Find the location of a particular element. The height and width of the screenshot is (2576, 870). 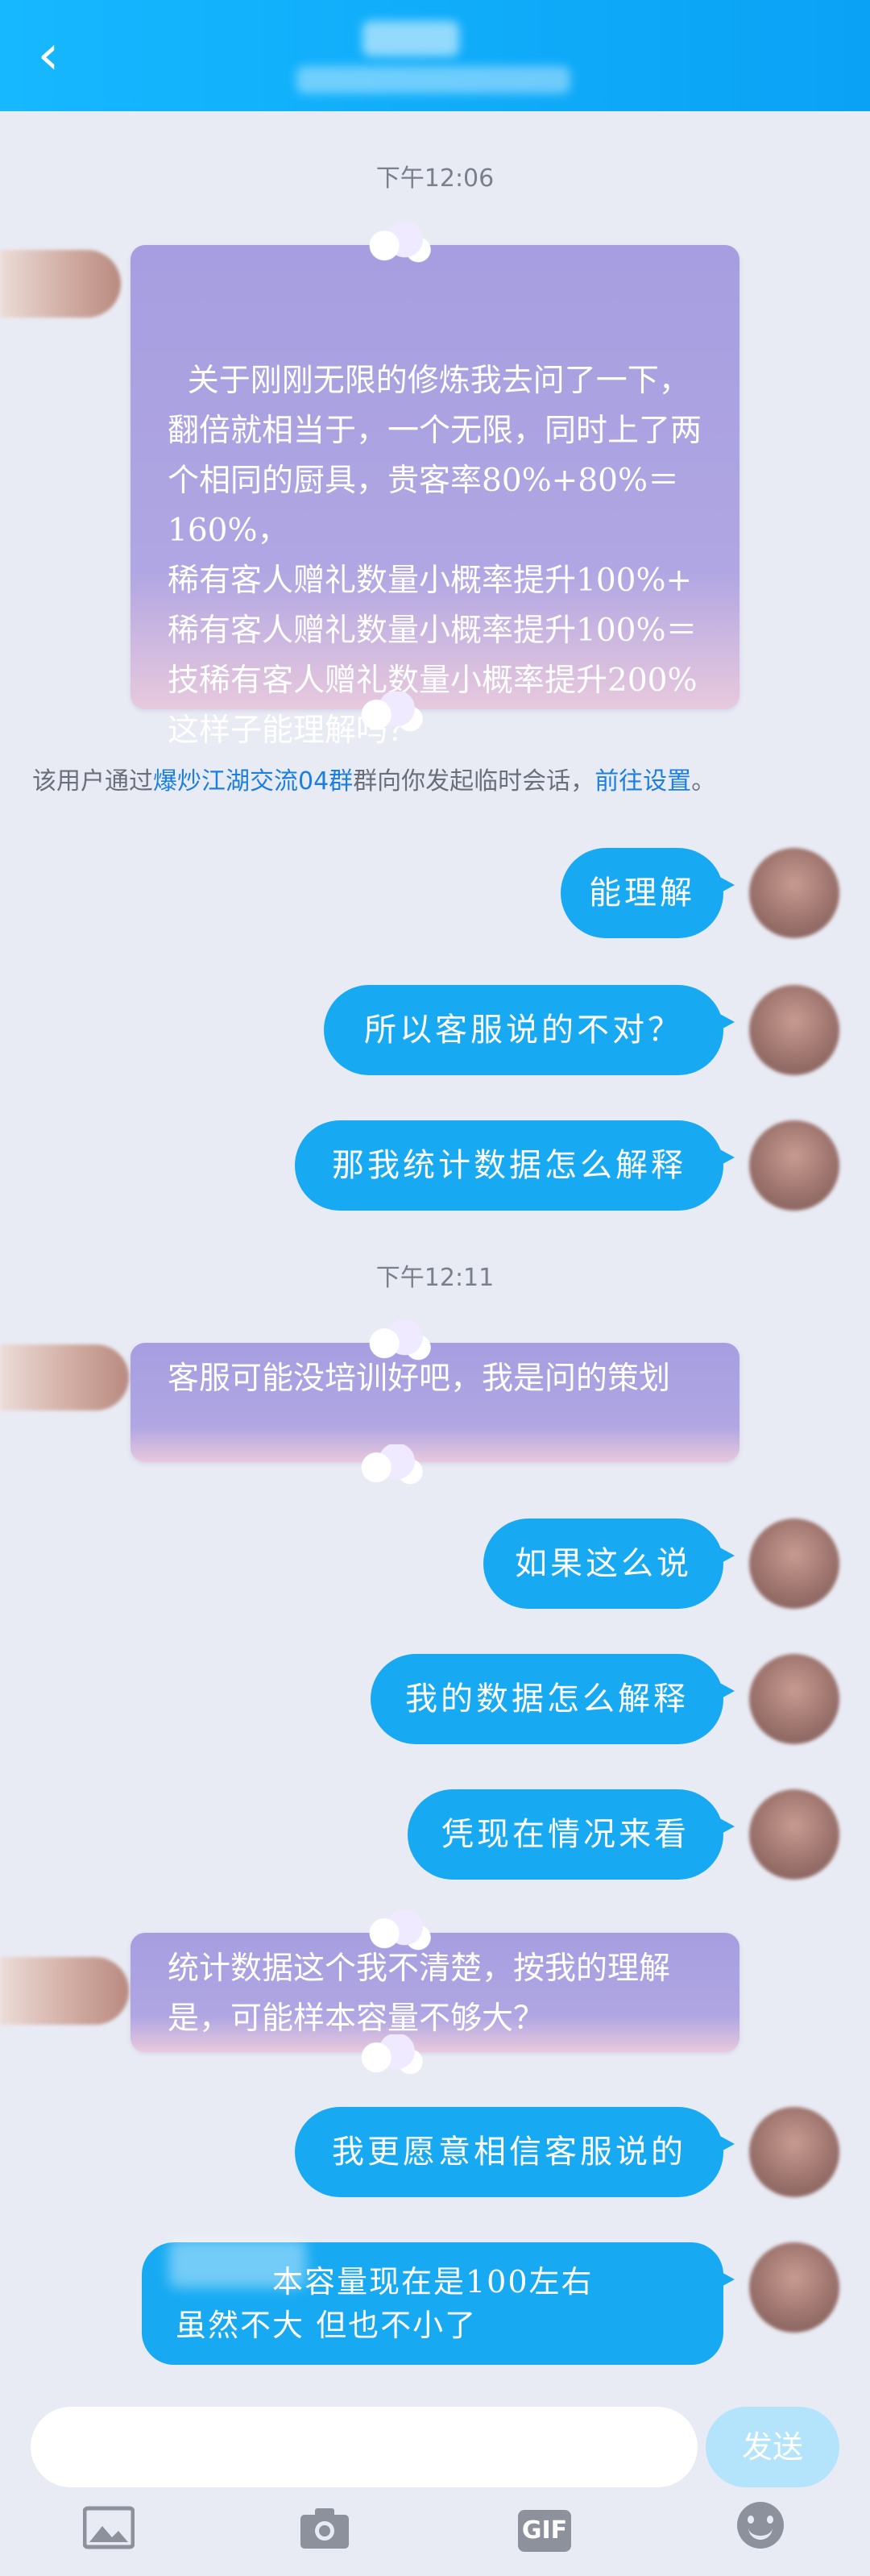

message-bubble-incoming: 统计数据这个我不清楚，按我的理解是，可能样本容量不够大？ is located at coordinates (435, 1993).